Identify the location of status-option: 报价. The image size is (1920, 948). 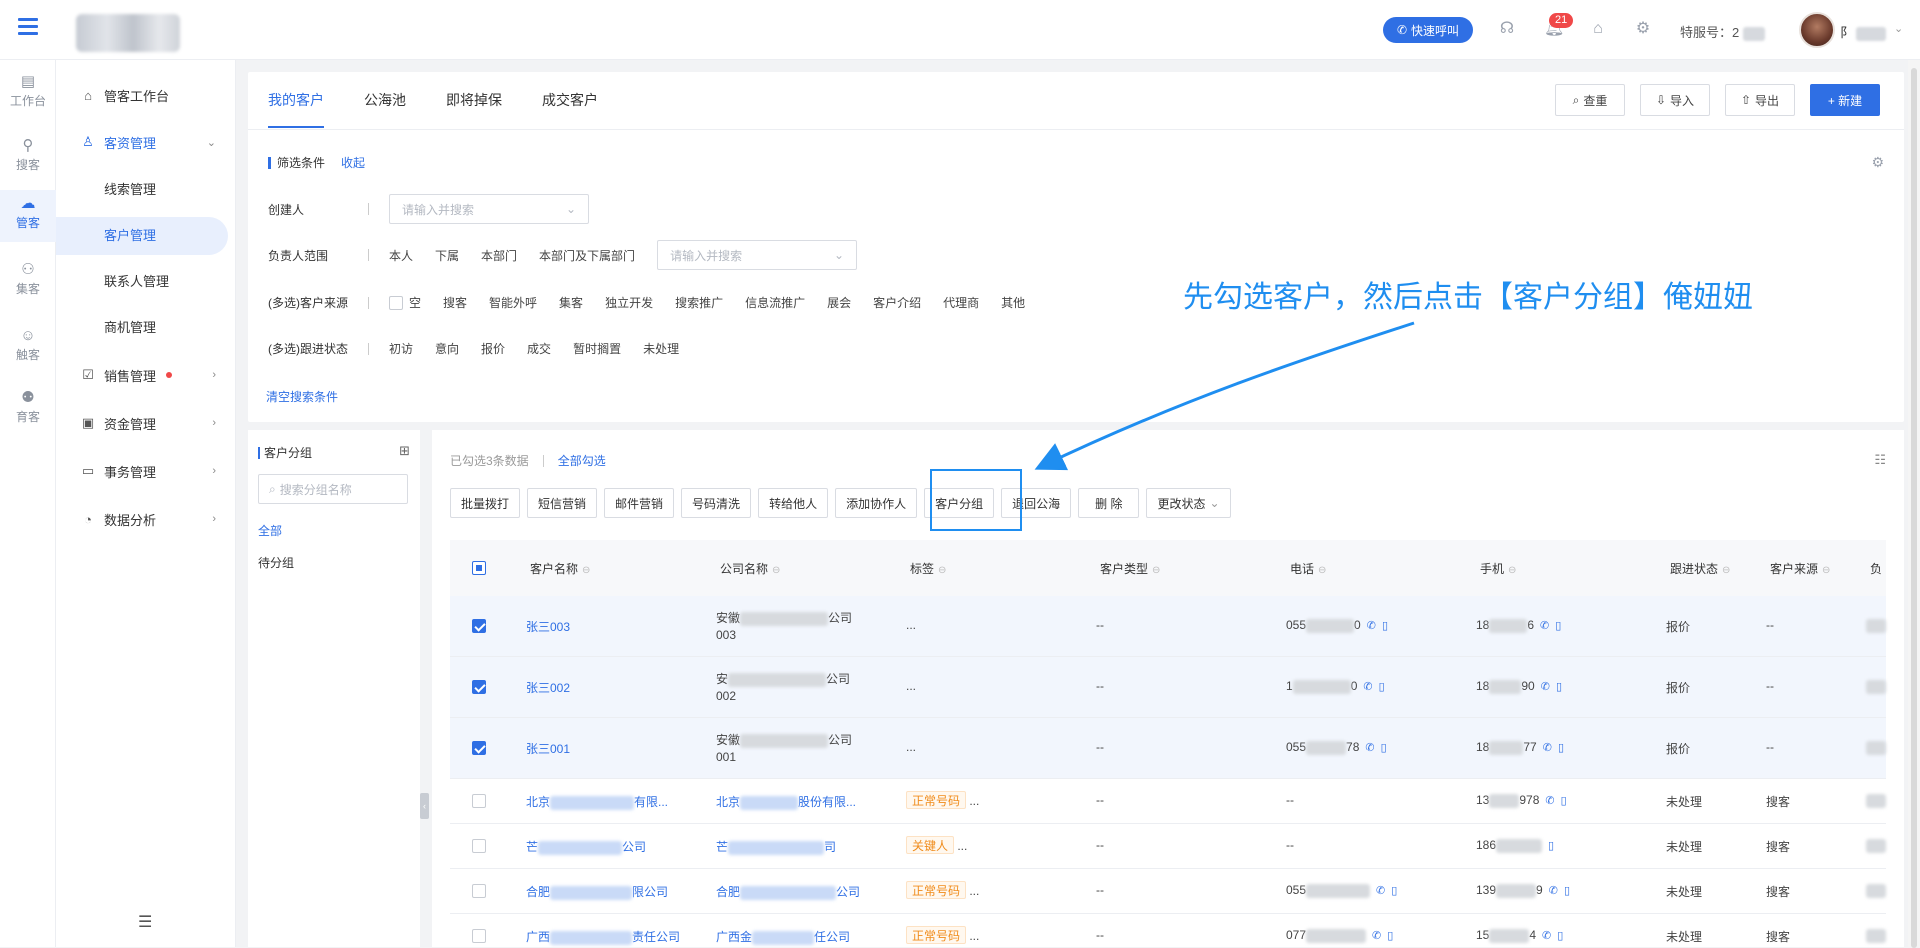
(493, 348).